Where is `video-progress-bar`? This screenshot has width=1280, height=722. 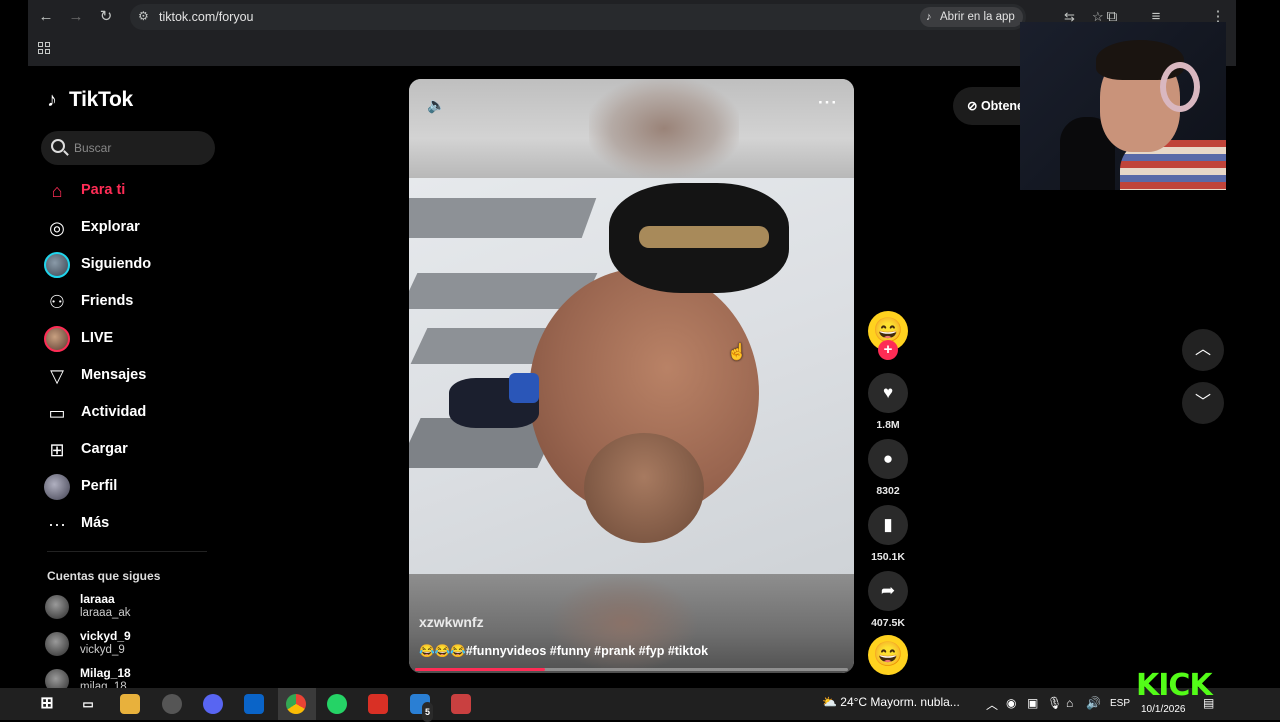 video-progress-bar is located at coordinates (631, 669).